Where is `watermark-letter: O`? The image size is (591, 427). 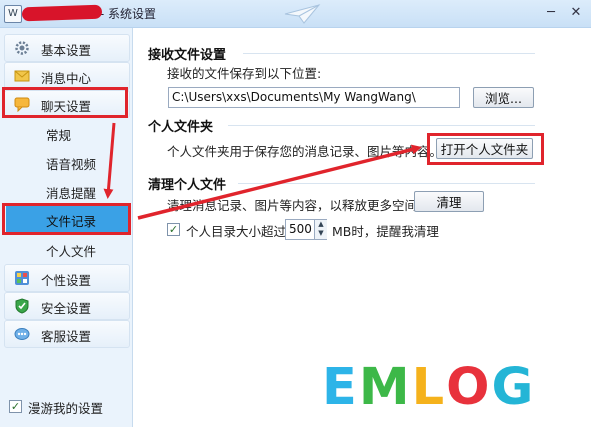 watermark-letter: O is located at coordinates (469, 387).